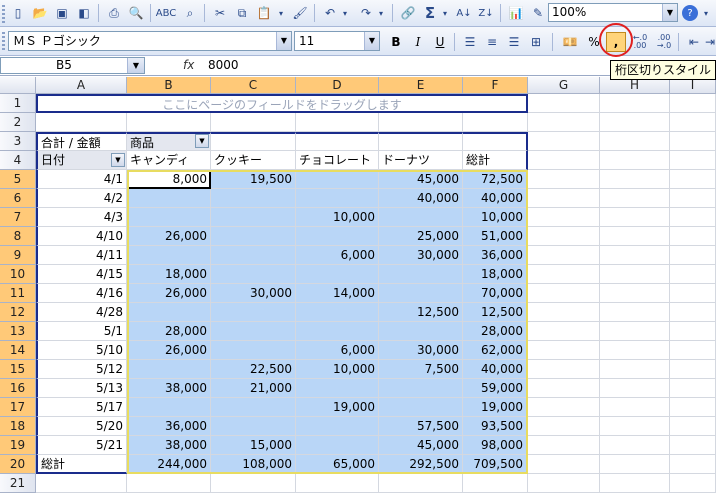 The width and height of the screenshot is (716, 493). What do you see at coordinates (81, 141) in the screenshot?
I see `data-field-label: 合計 / 金額` at bounding box center [81, 141].